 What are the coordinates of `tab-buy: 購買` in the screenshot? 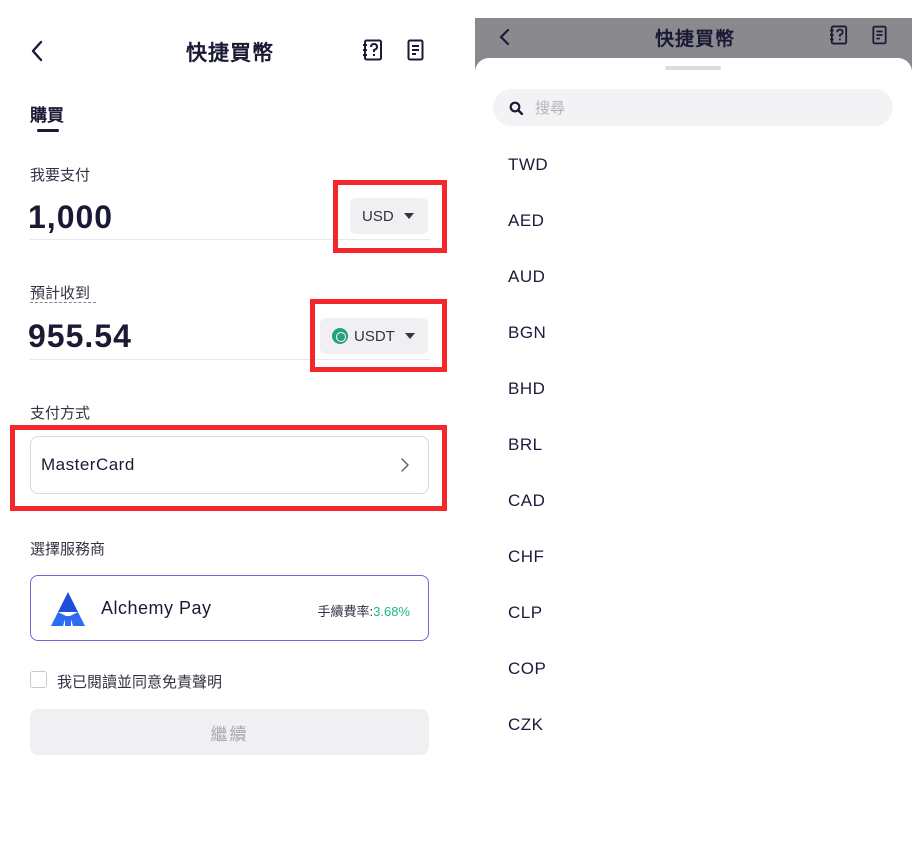 It's located at (47, 113).